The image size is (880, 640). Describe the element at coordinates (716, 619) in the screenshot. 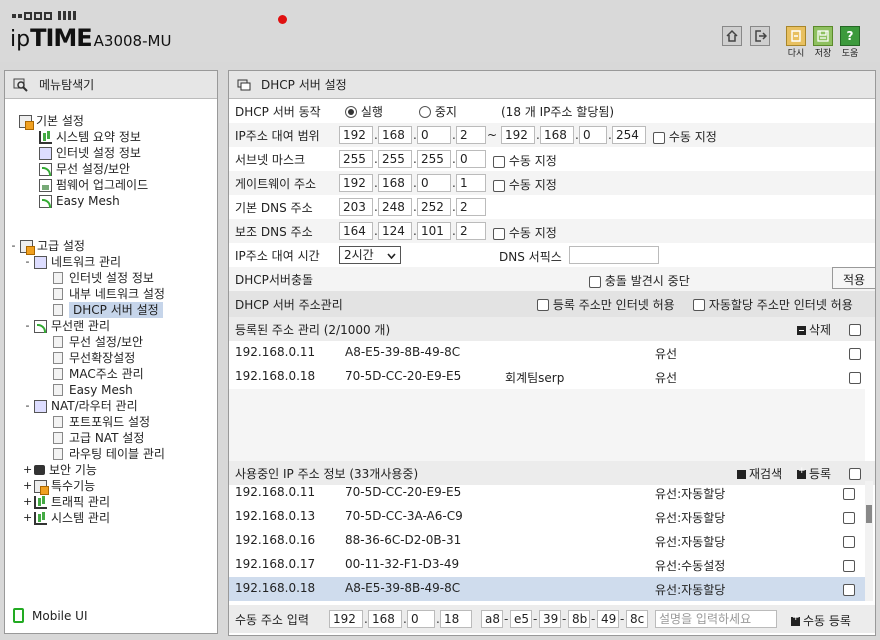

I see `manual-desc-input: 설명을 입력하세요` at that location.